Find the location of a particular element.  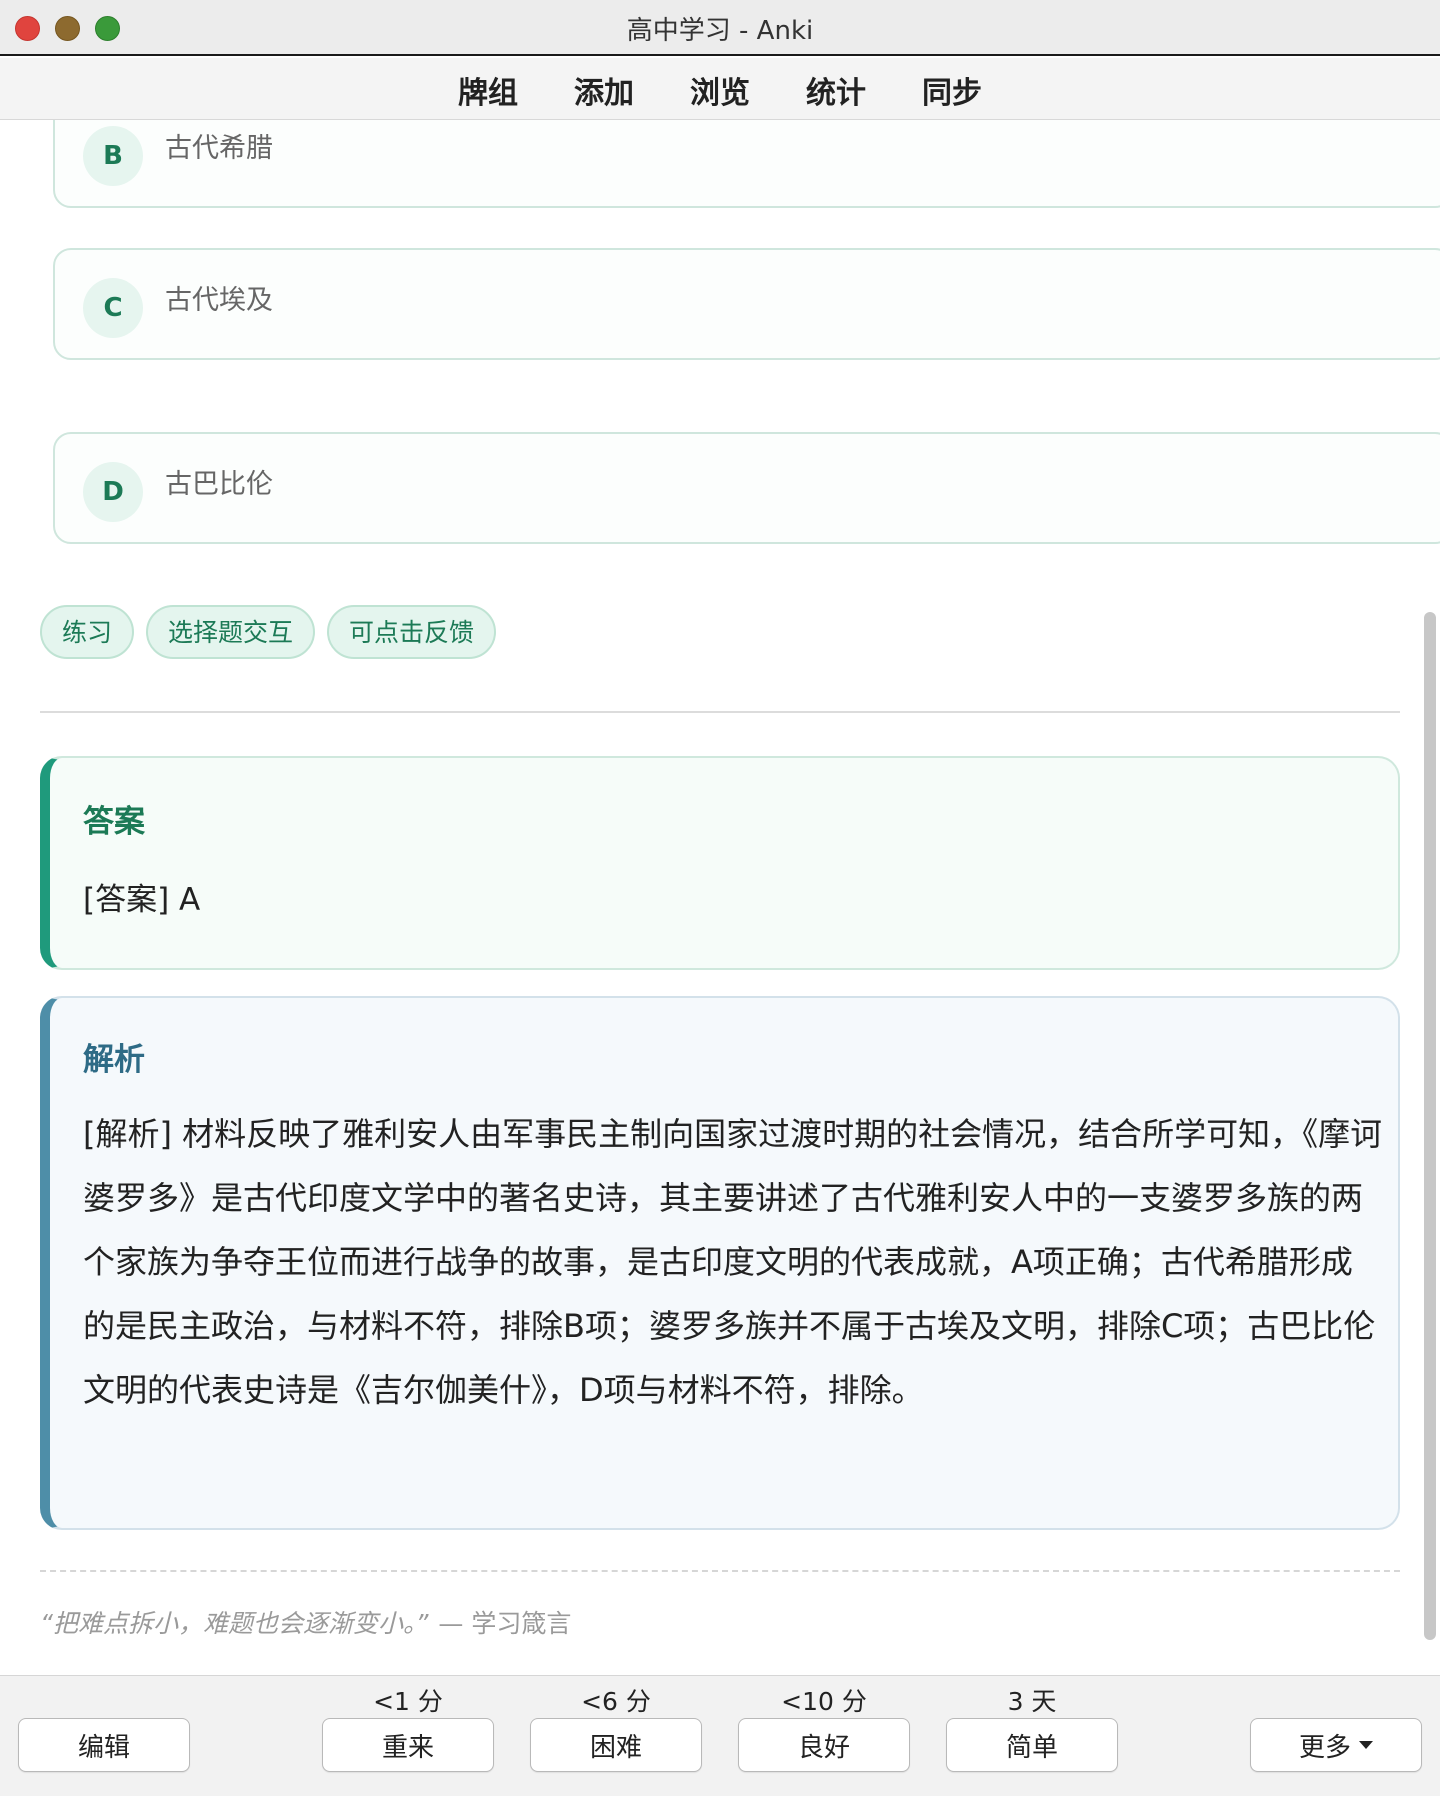

option-b-badge: B is located at coordinates (113, 156).